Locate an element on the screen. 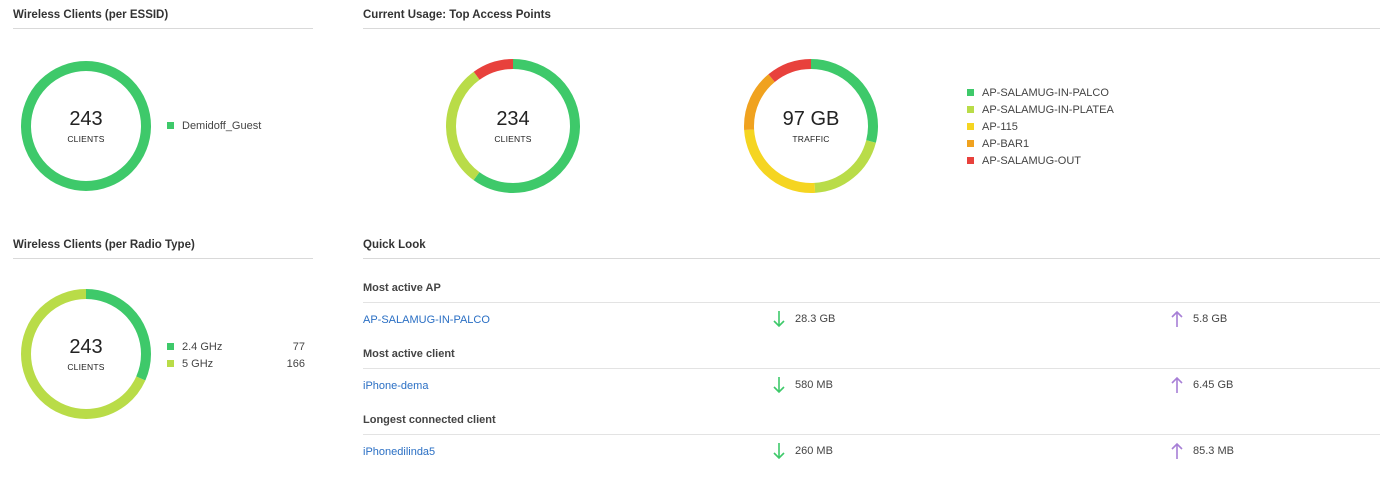  download-value: 580 MB is located at coordinates (814, 385).